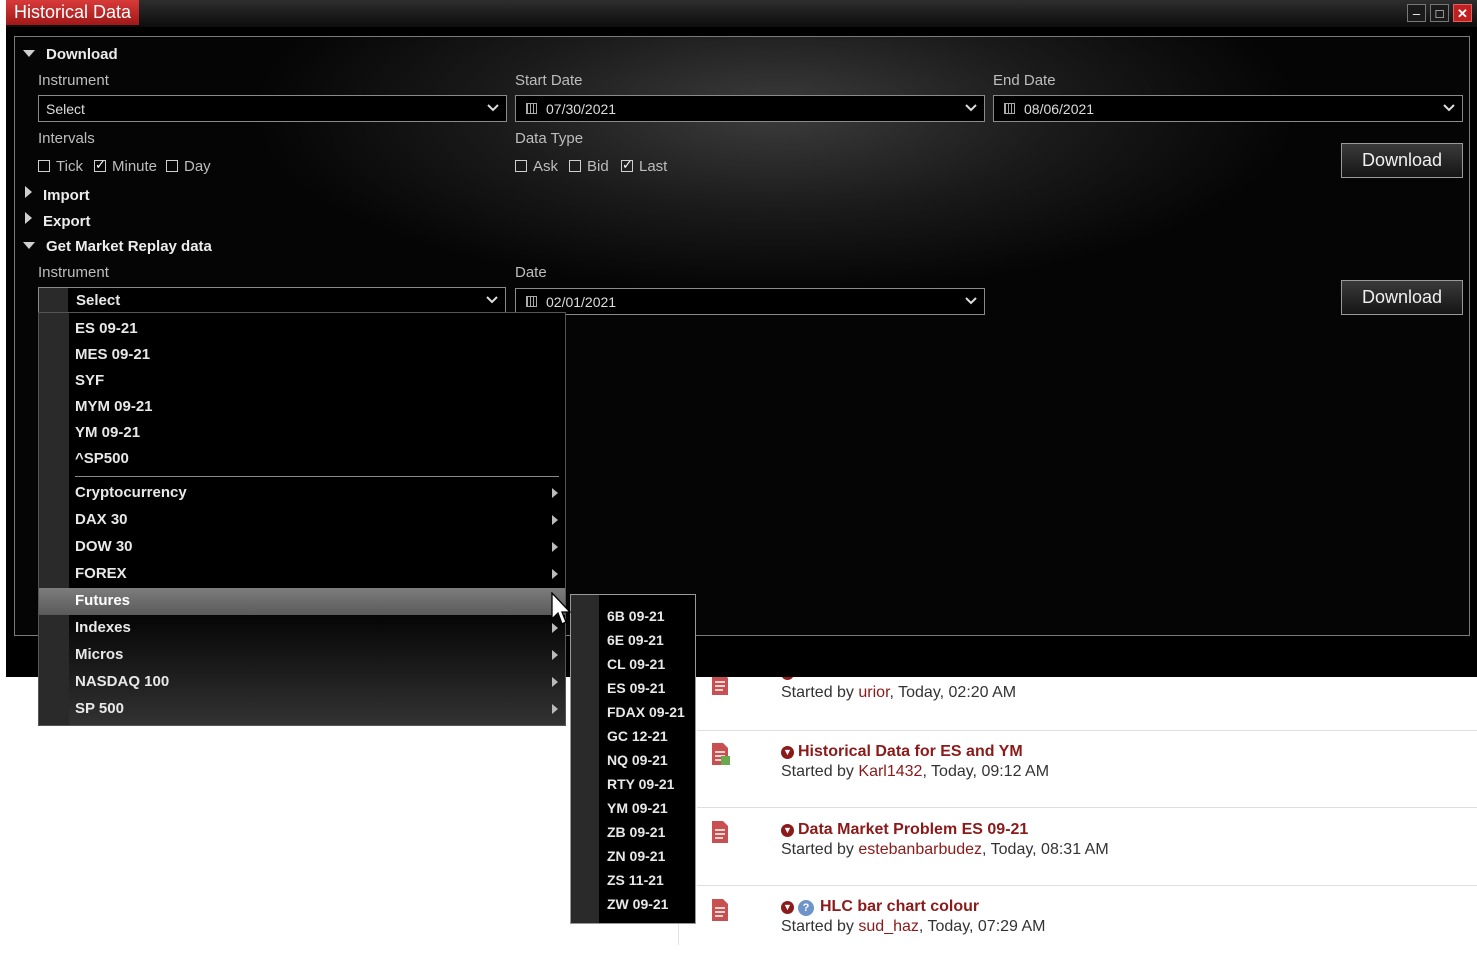 The image size is (1477, 956). What do you see at coordinates (637, 904) in the screenshot?
I see `submenu-item: ZW 09-21` at bounding box center [637, 904].